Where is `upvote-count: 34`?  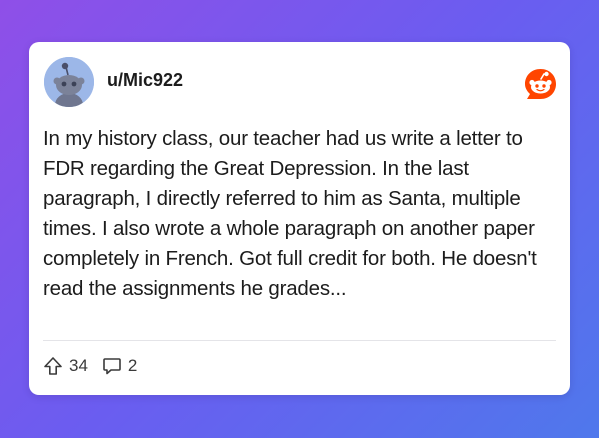
upvote-count: 34 is located at coordinates (78, 365).